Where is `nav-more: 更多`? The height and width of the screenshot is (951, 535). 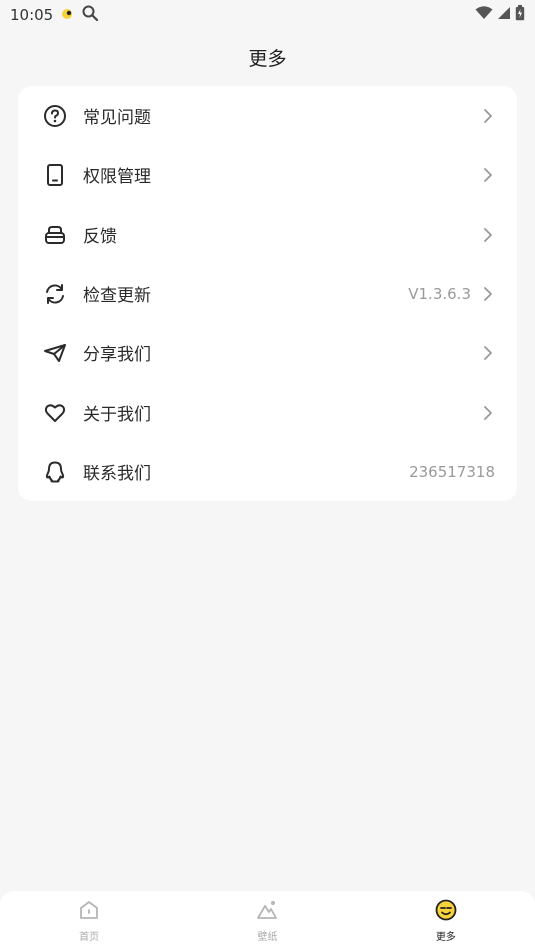 nav-more: 更多 is located at coordinates (446, 921).